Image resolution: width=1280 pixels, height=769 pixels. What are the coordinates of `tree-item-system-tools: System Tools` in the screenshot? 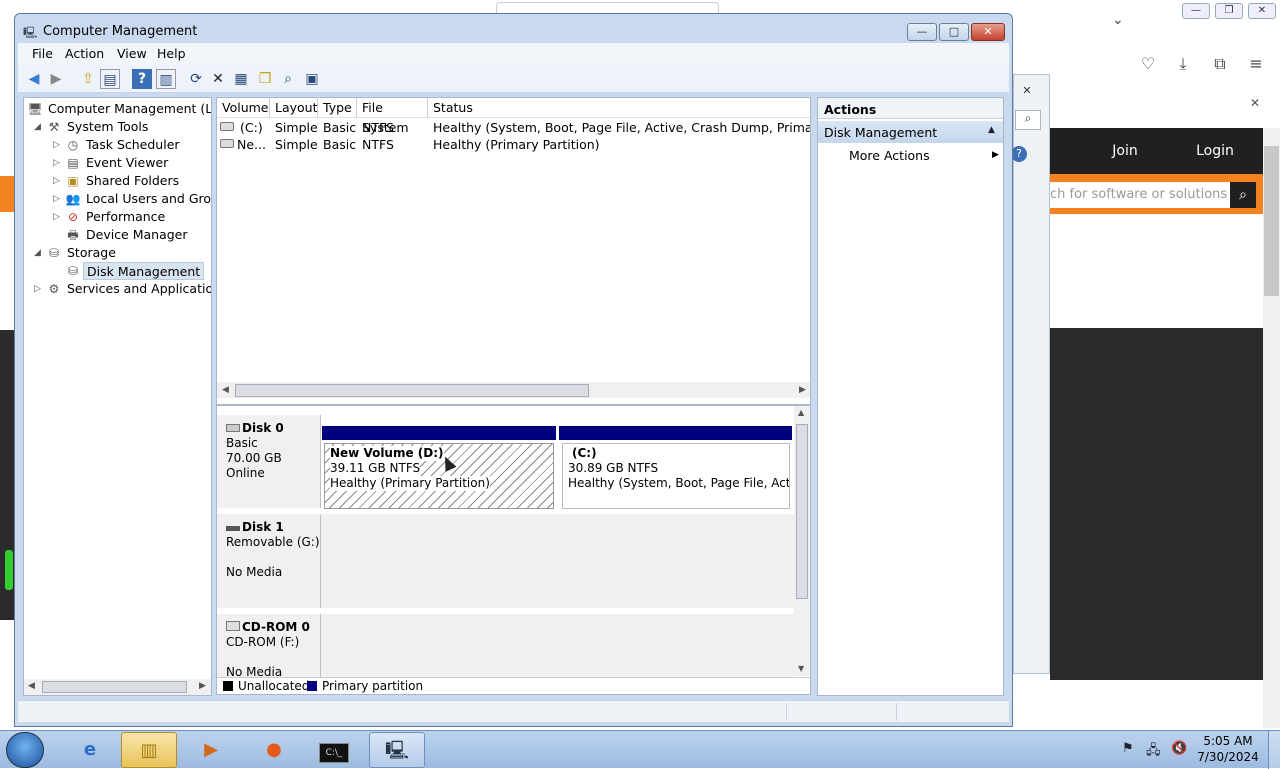 It's located at (107, 127).